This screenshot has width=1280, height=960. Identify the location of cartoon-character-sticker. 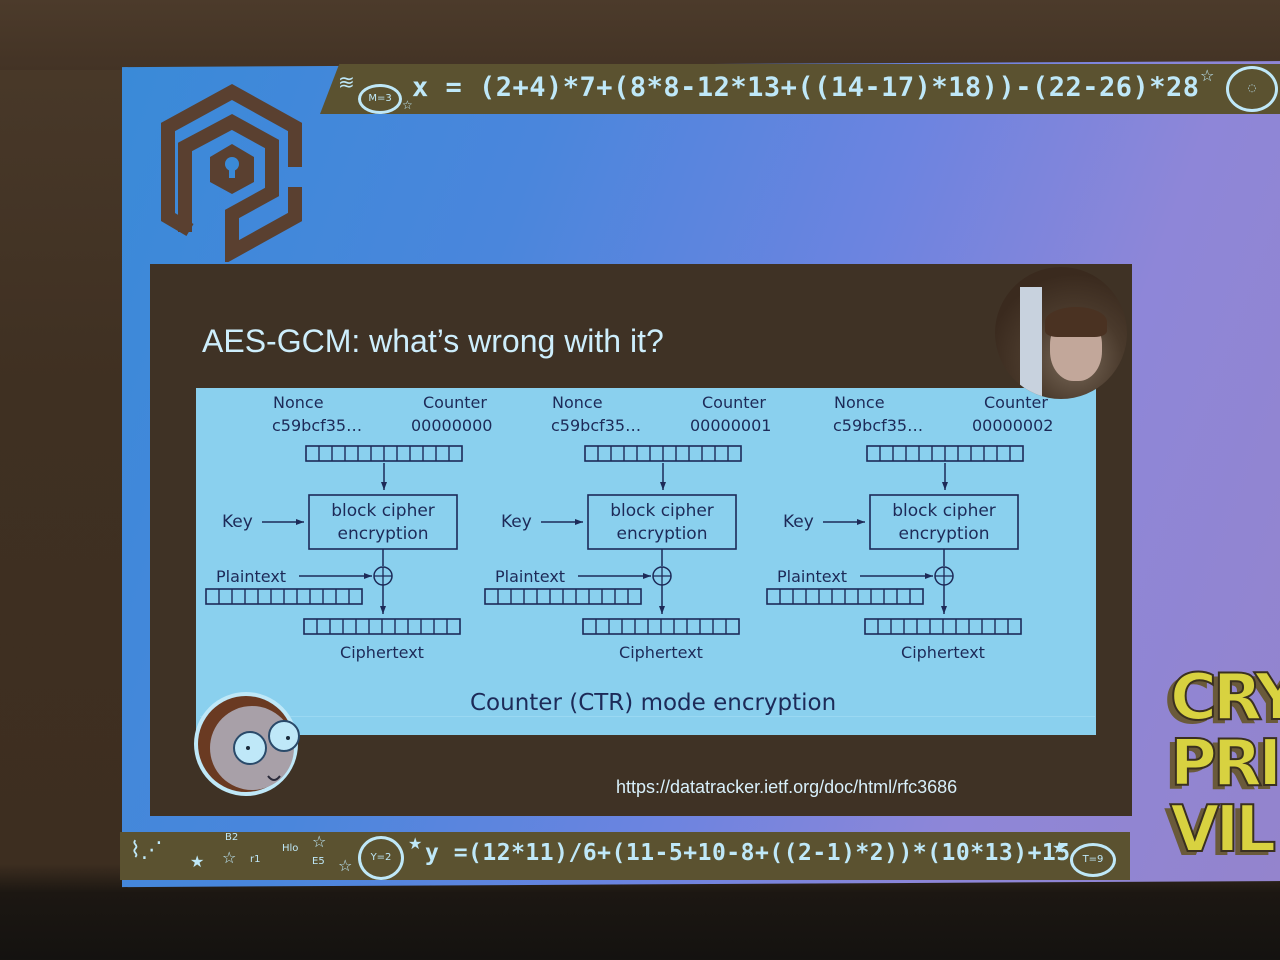
(247, 744).